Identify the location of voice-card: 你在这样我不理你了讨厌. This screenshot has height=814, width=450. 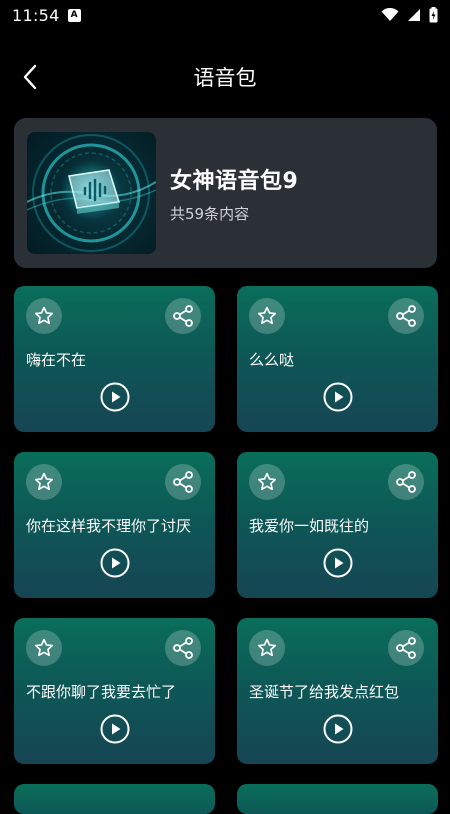
(114, 525).